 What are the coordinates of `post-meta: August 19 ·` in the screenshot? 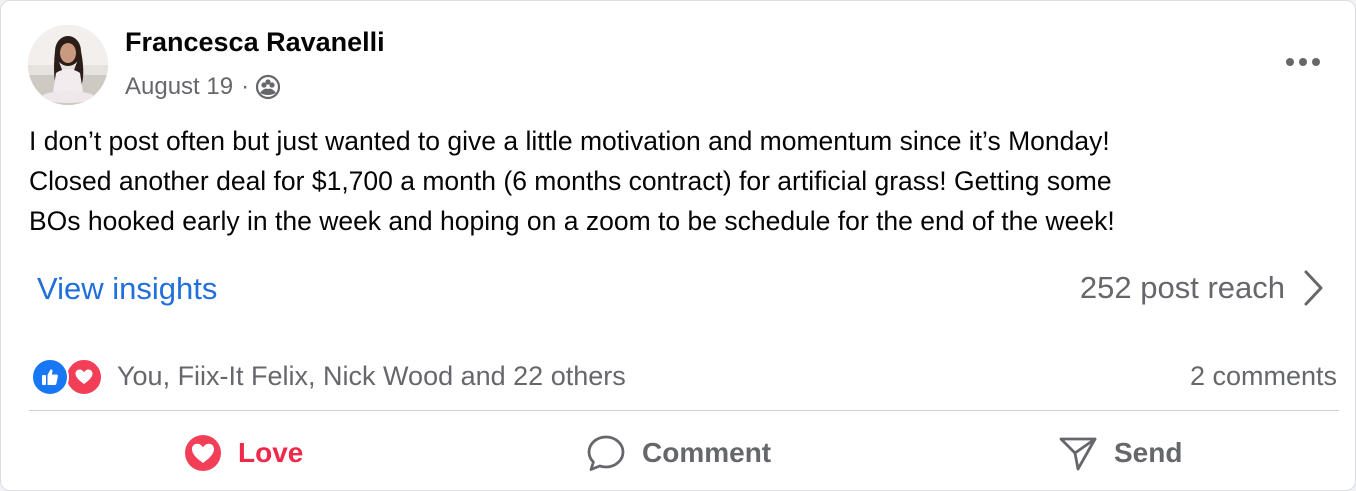 It's located at (203, 87).